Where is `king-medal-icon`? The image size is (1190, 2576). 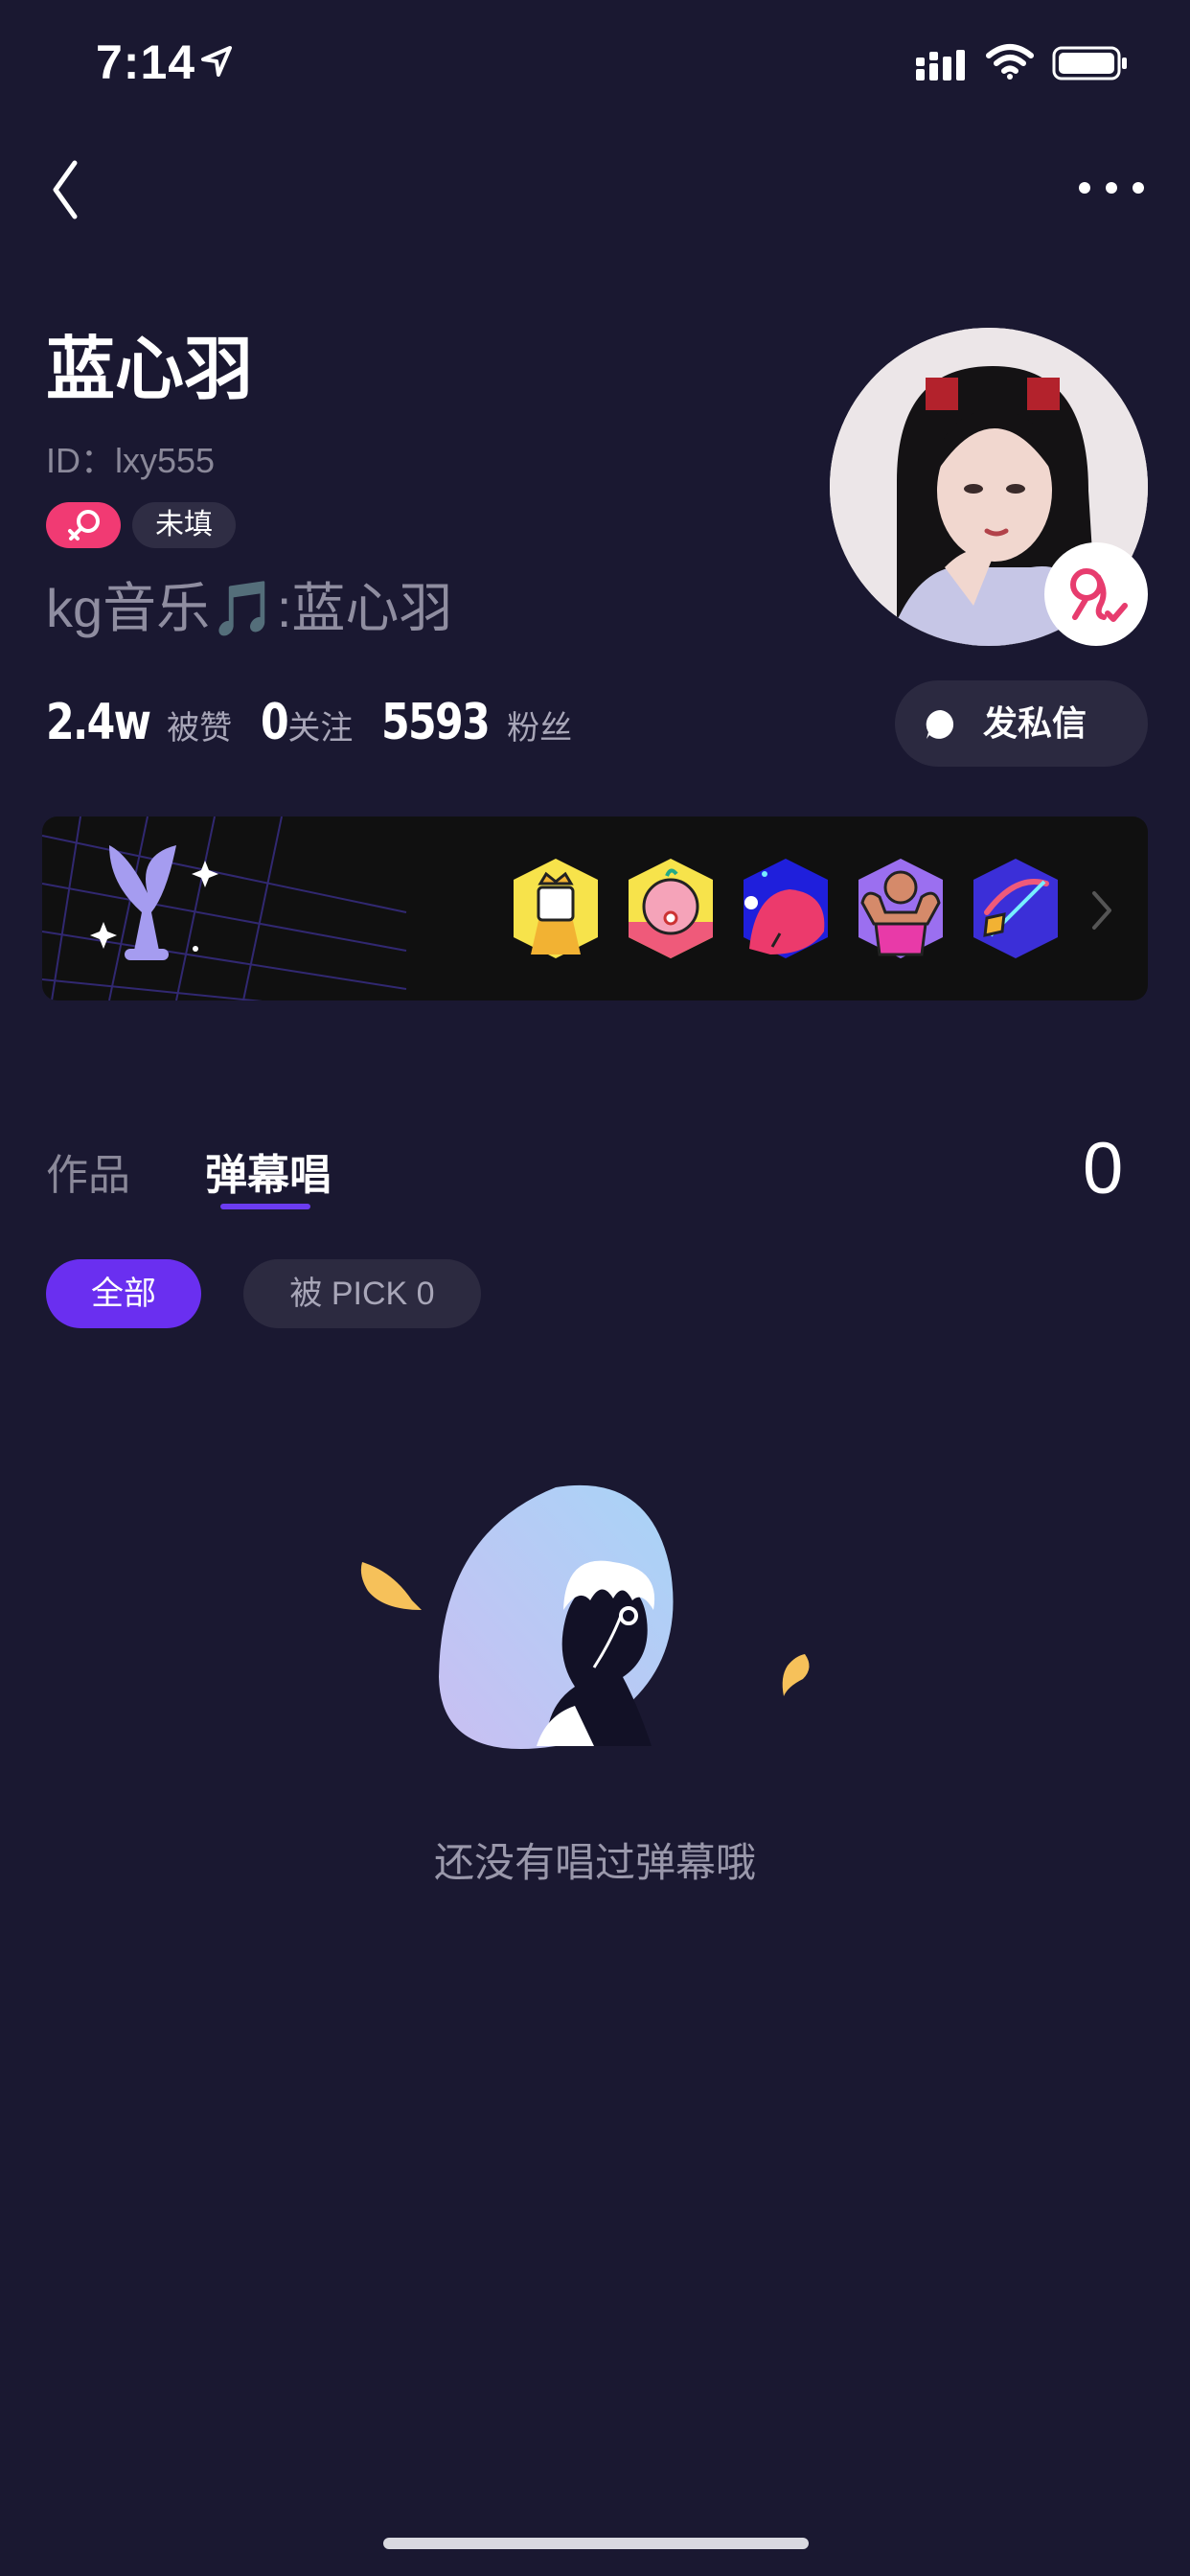 king-medal-icon is located at coordinates (556, 908).